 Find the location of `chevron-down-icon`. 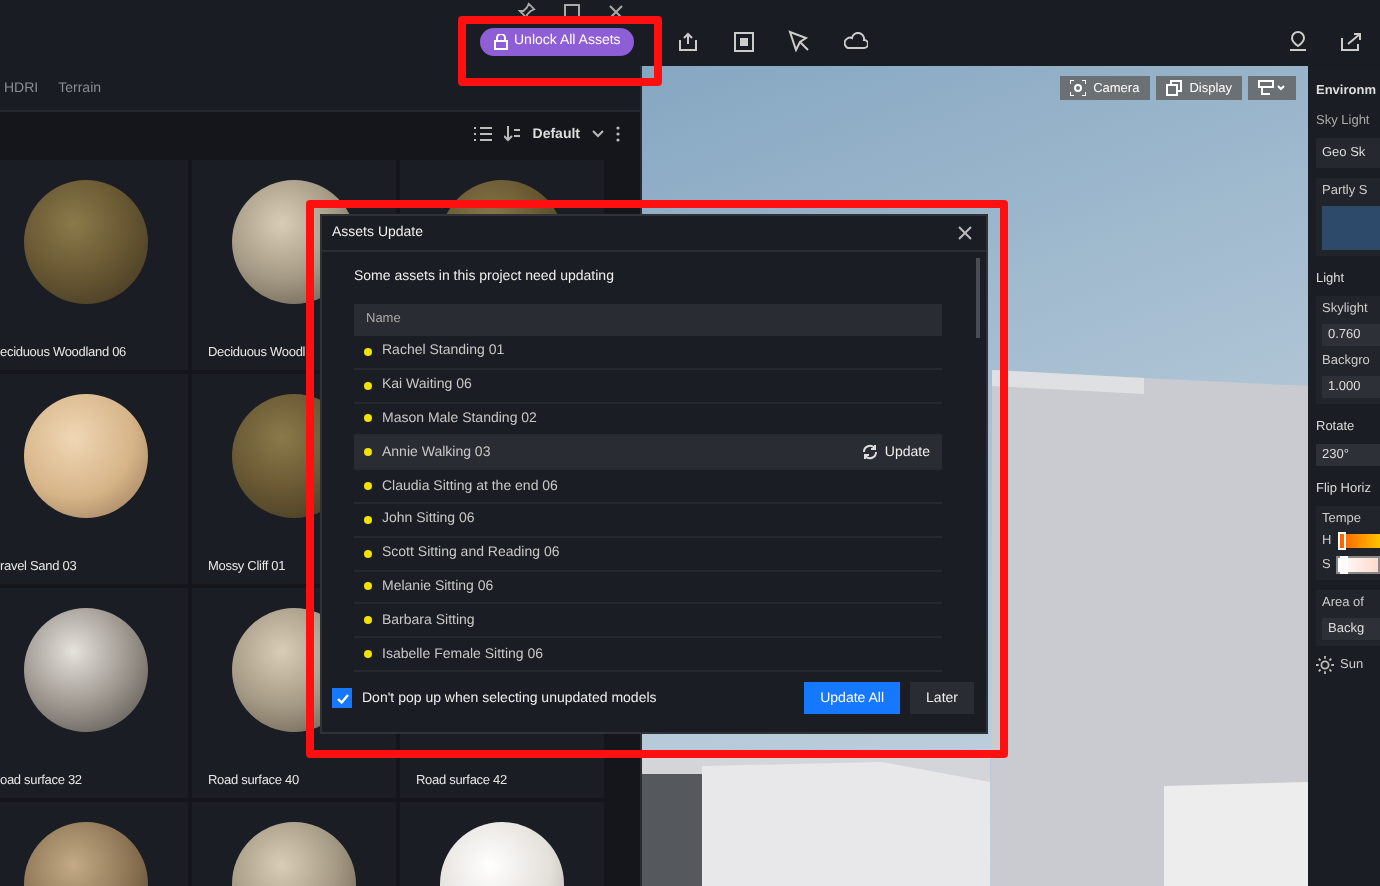

chevron-down-icon is located at coordinates (598, 134).